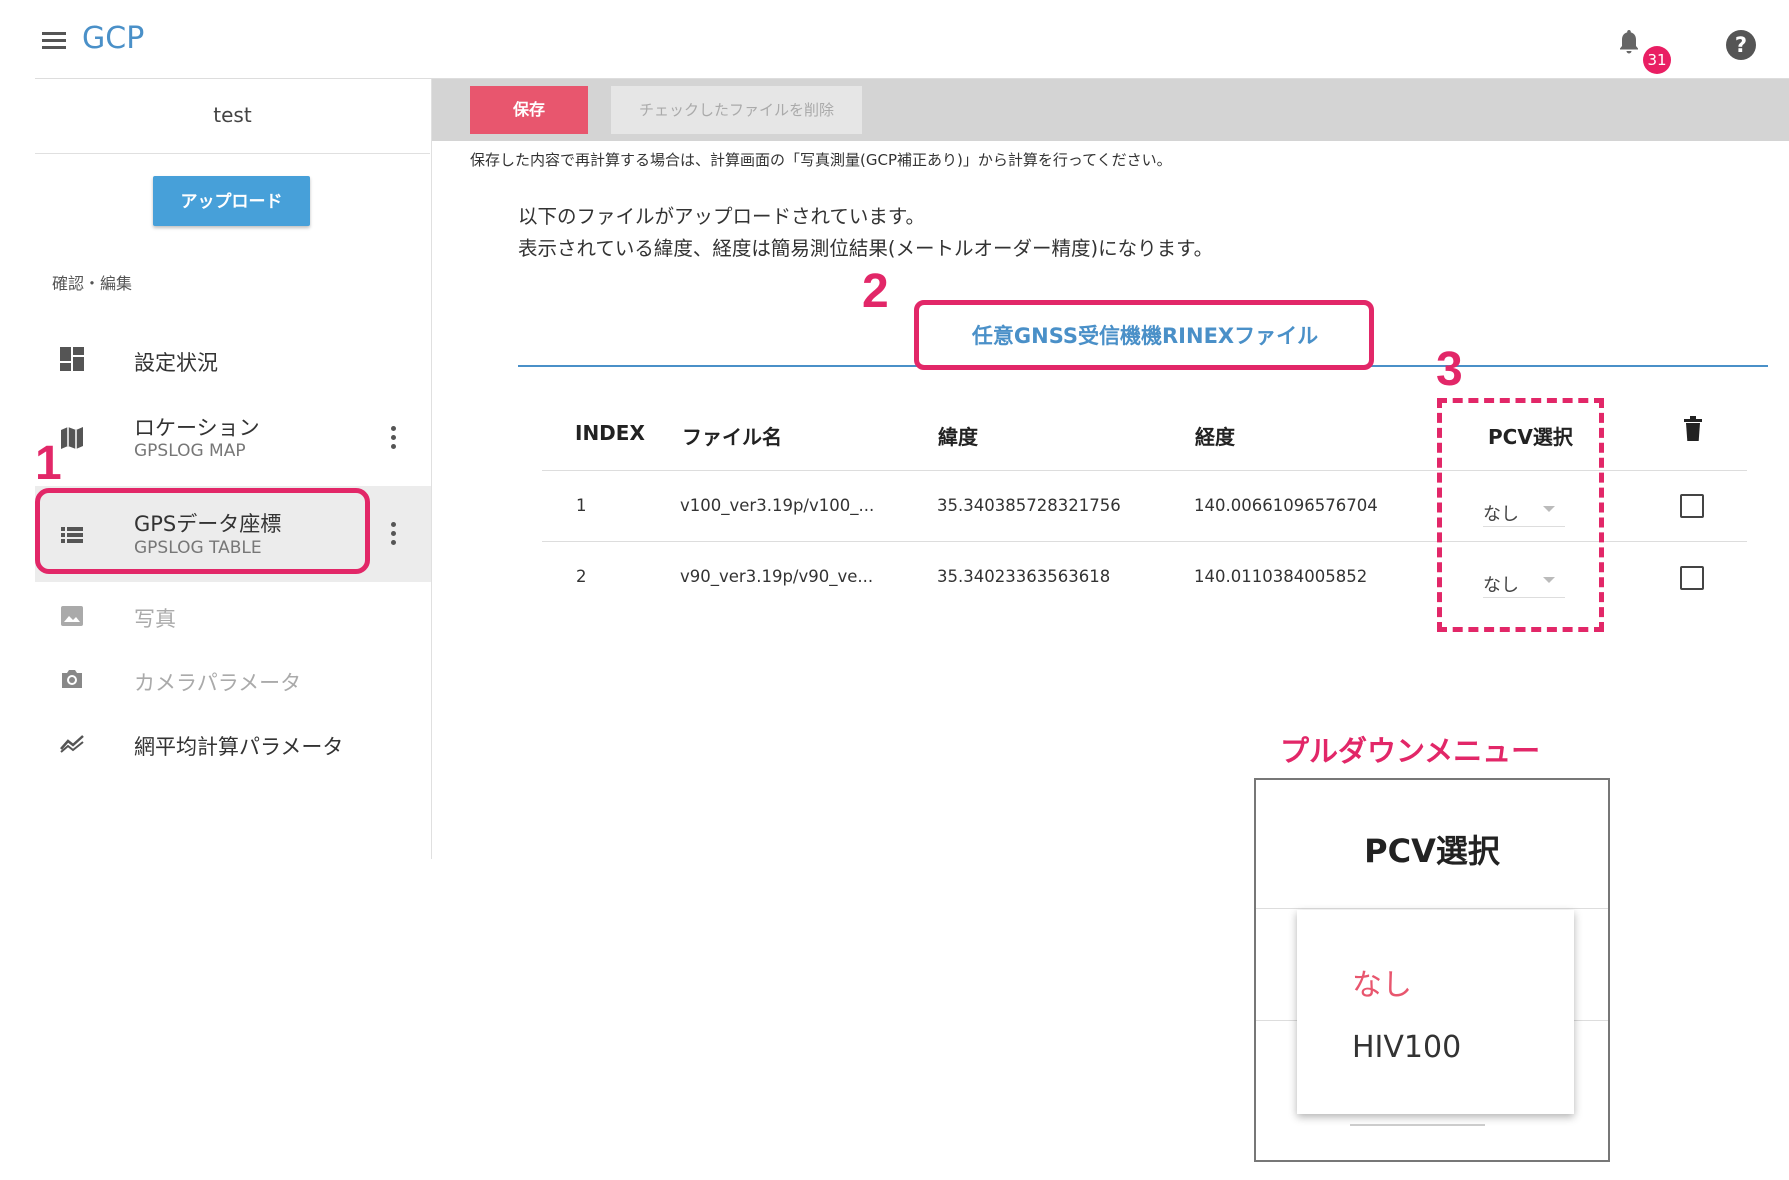  Describe the element at coordinates (875, 291) in the screenshot. I see `annotation-number-2: 2` at that location.